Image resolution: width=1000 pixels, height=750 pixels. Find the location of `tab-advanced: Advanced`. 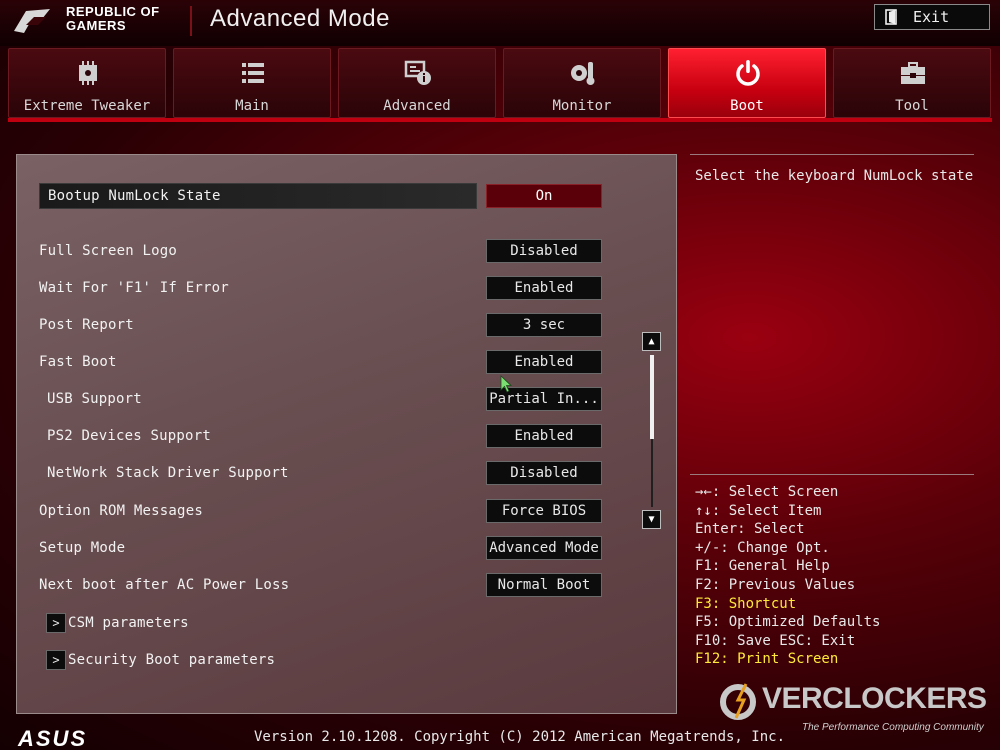

tab-advanced: Advanced is located at coordinates (417, 83).